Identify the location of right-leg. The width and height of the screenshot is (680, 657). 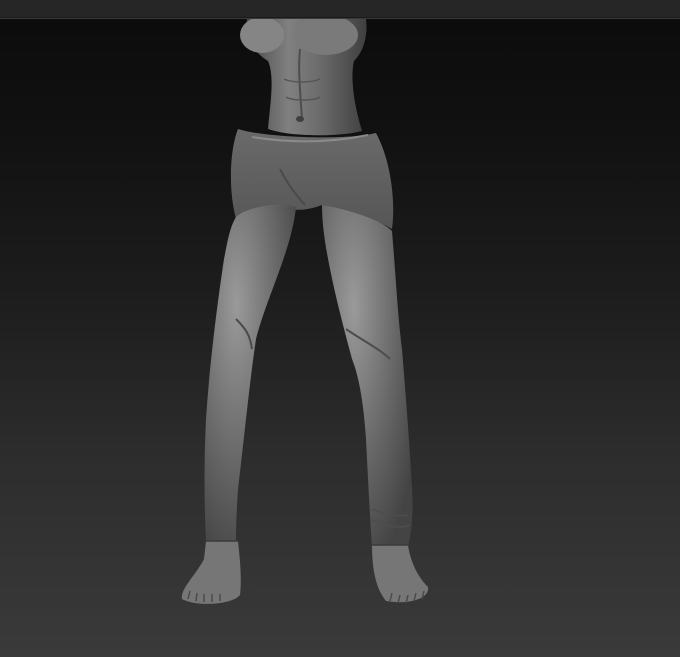
(375, 404).